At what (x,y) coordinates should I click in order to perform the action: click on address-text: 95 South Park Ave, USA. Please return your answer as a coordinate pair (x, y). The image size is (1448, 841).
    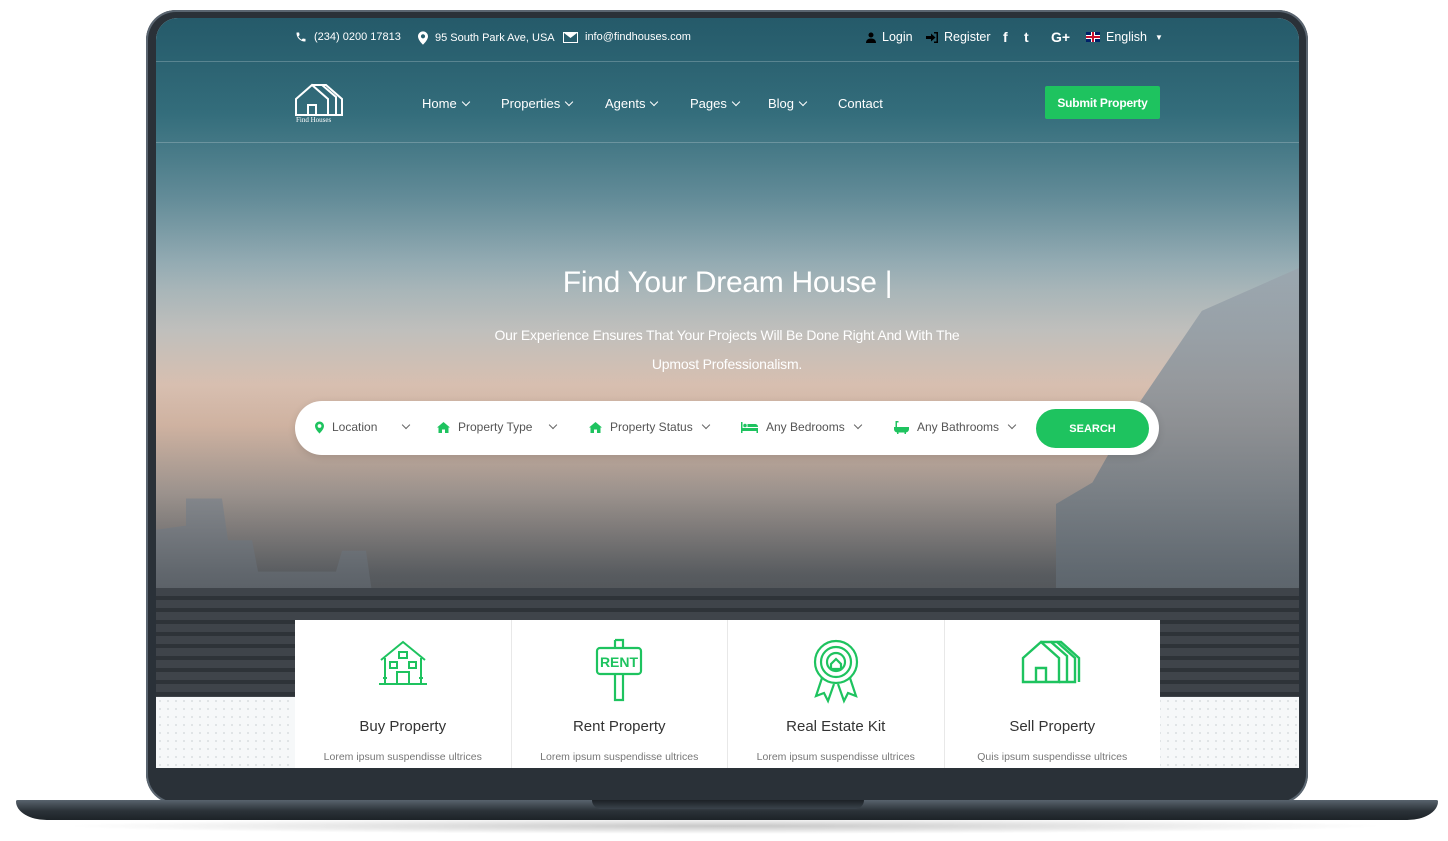
    Looking at the image, I should click on (495, 38).